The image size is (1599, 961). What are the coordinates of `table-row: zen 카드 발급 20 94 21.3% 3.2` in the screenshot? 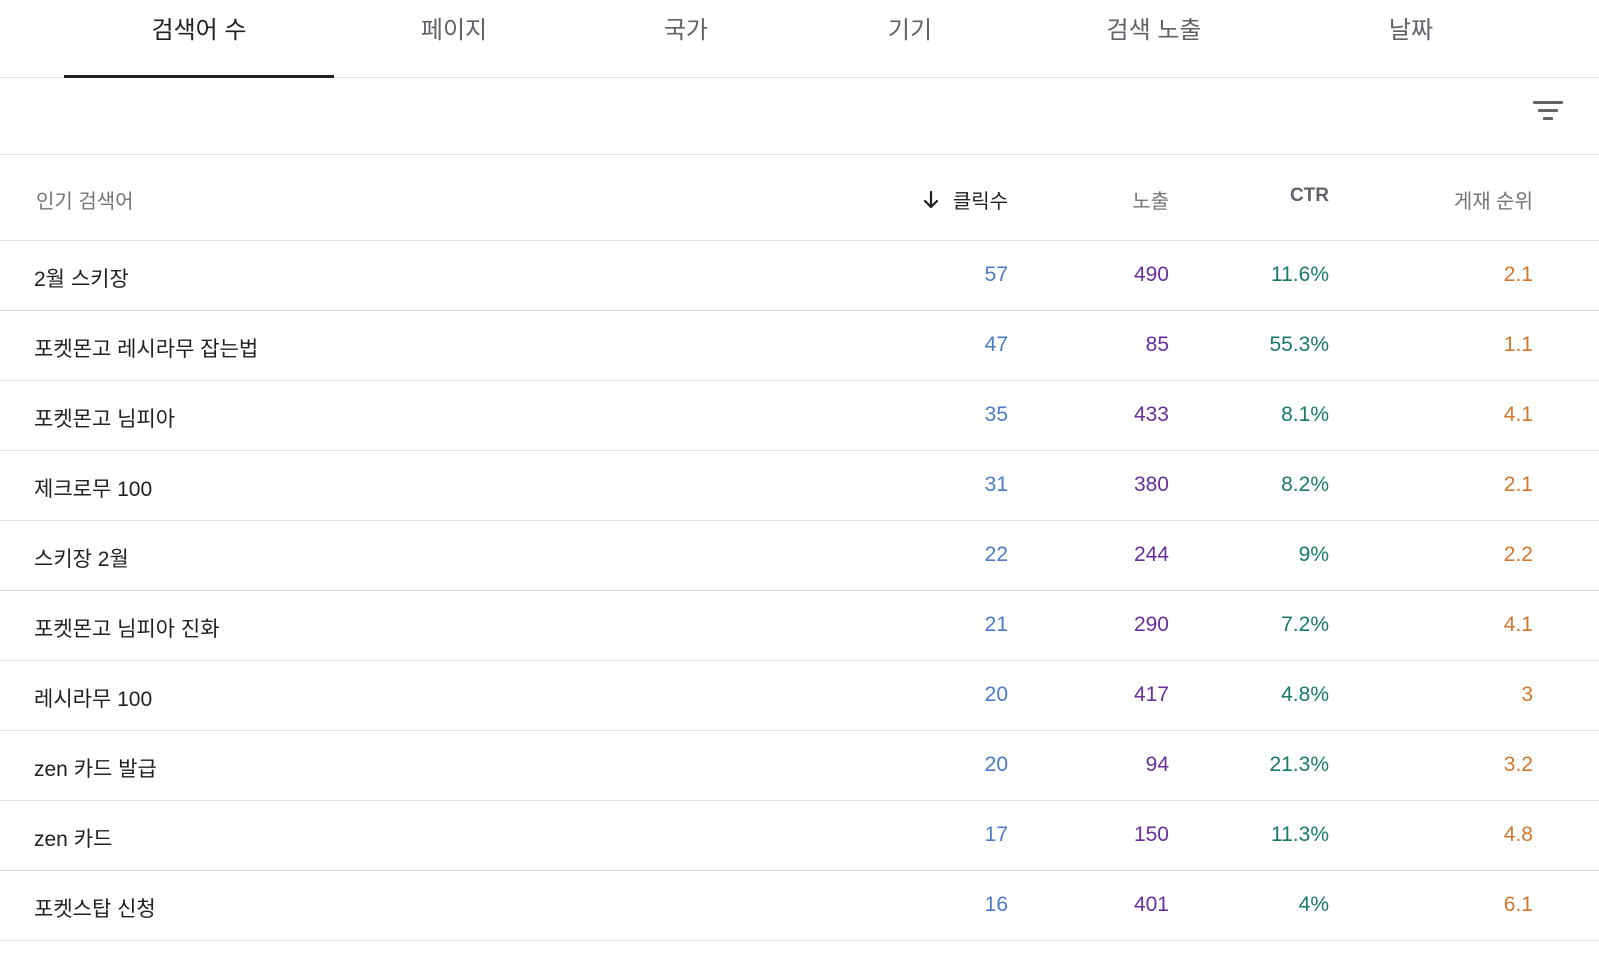 It's located at (799, 766).